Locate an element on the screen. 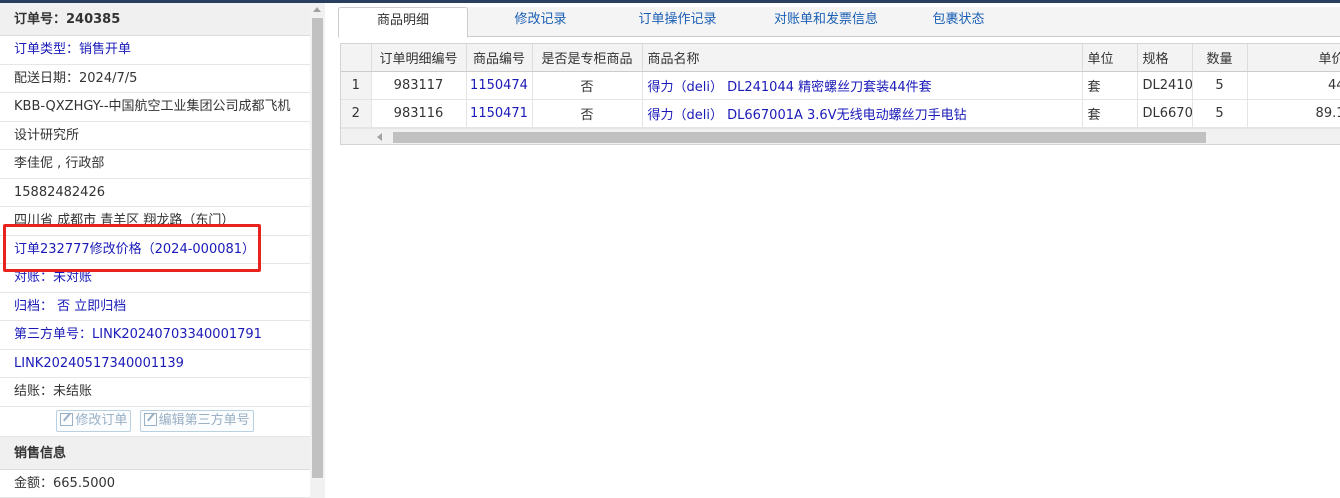  left-scrollbar is located at coordinates (317, 250).